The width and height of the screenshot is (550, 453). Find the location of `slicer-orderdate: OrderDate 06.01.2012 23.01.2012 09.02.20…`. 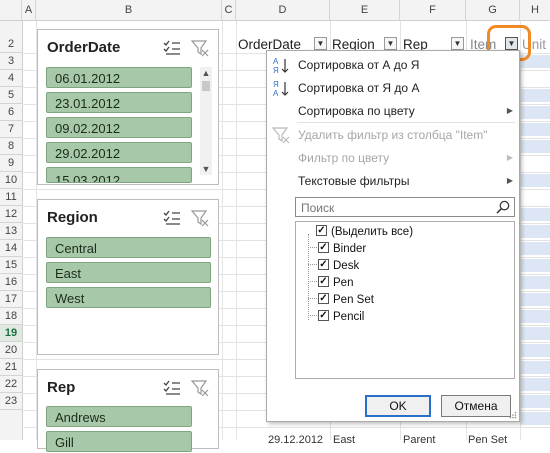

slicer-orderdate: OrderDate 06.01.2012 23.01.2012 09.02.20… is located at coordinates (128, 107).